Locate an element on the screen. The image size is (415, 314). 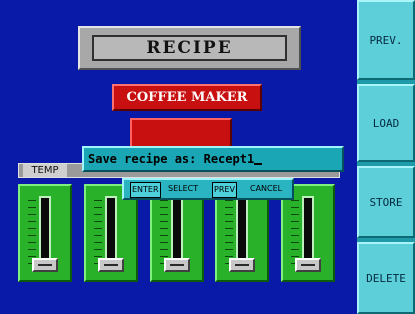
store-button: STORE is located at coordinates (386, 202).